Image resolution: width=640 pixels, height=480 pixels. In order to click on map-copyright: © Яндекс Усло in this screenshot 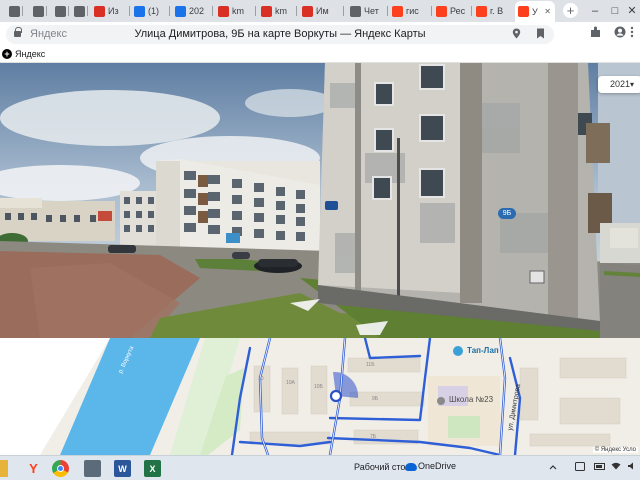, I will do `click(615, 450)`.